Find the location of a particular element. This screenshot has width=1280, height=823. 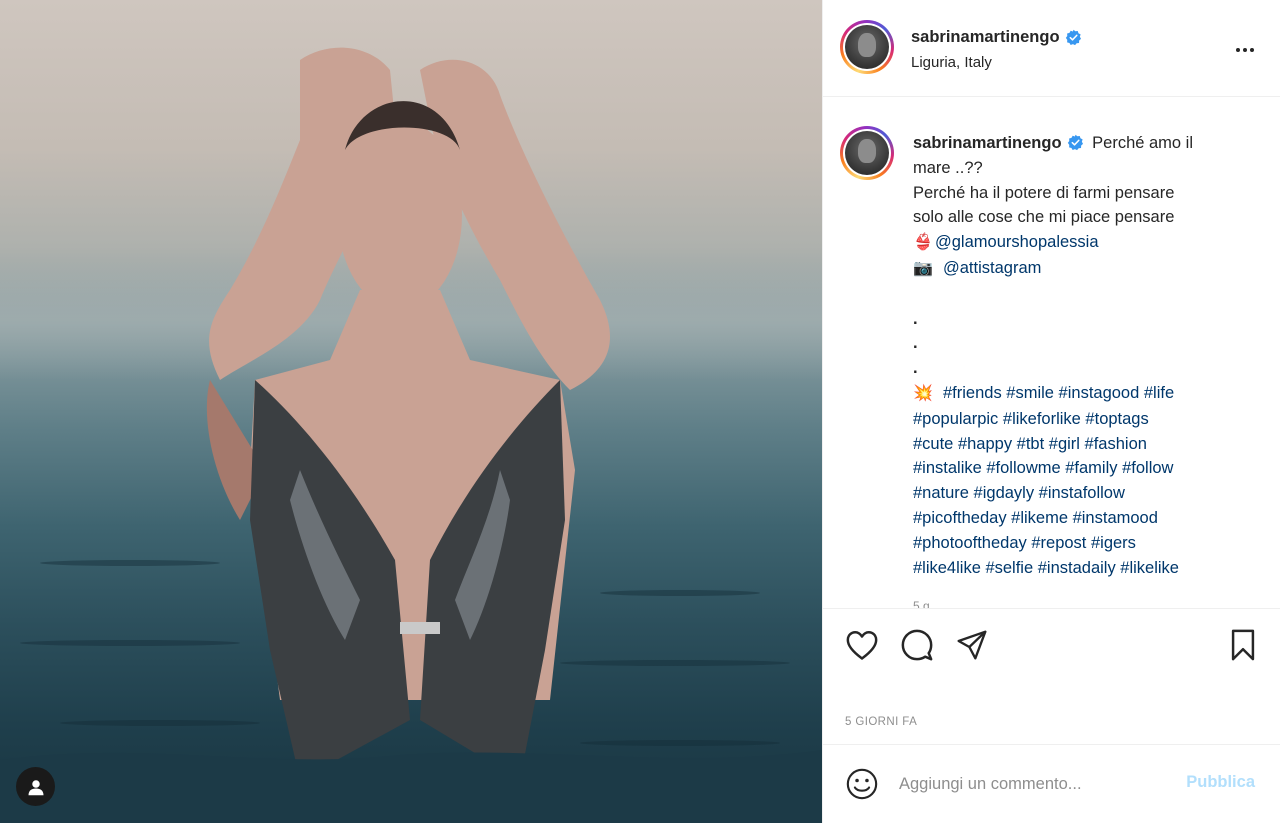

hashtag-line: #photooftheday #repost #igers is located at coordinates (1073, 543).